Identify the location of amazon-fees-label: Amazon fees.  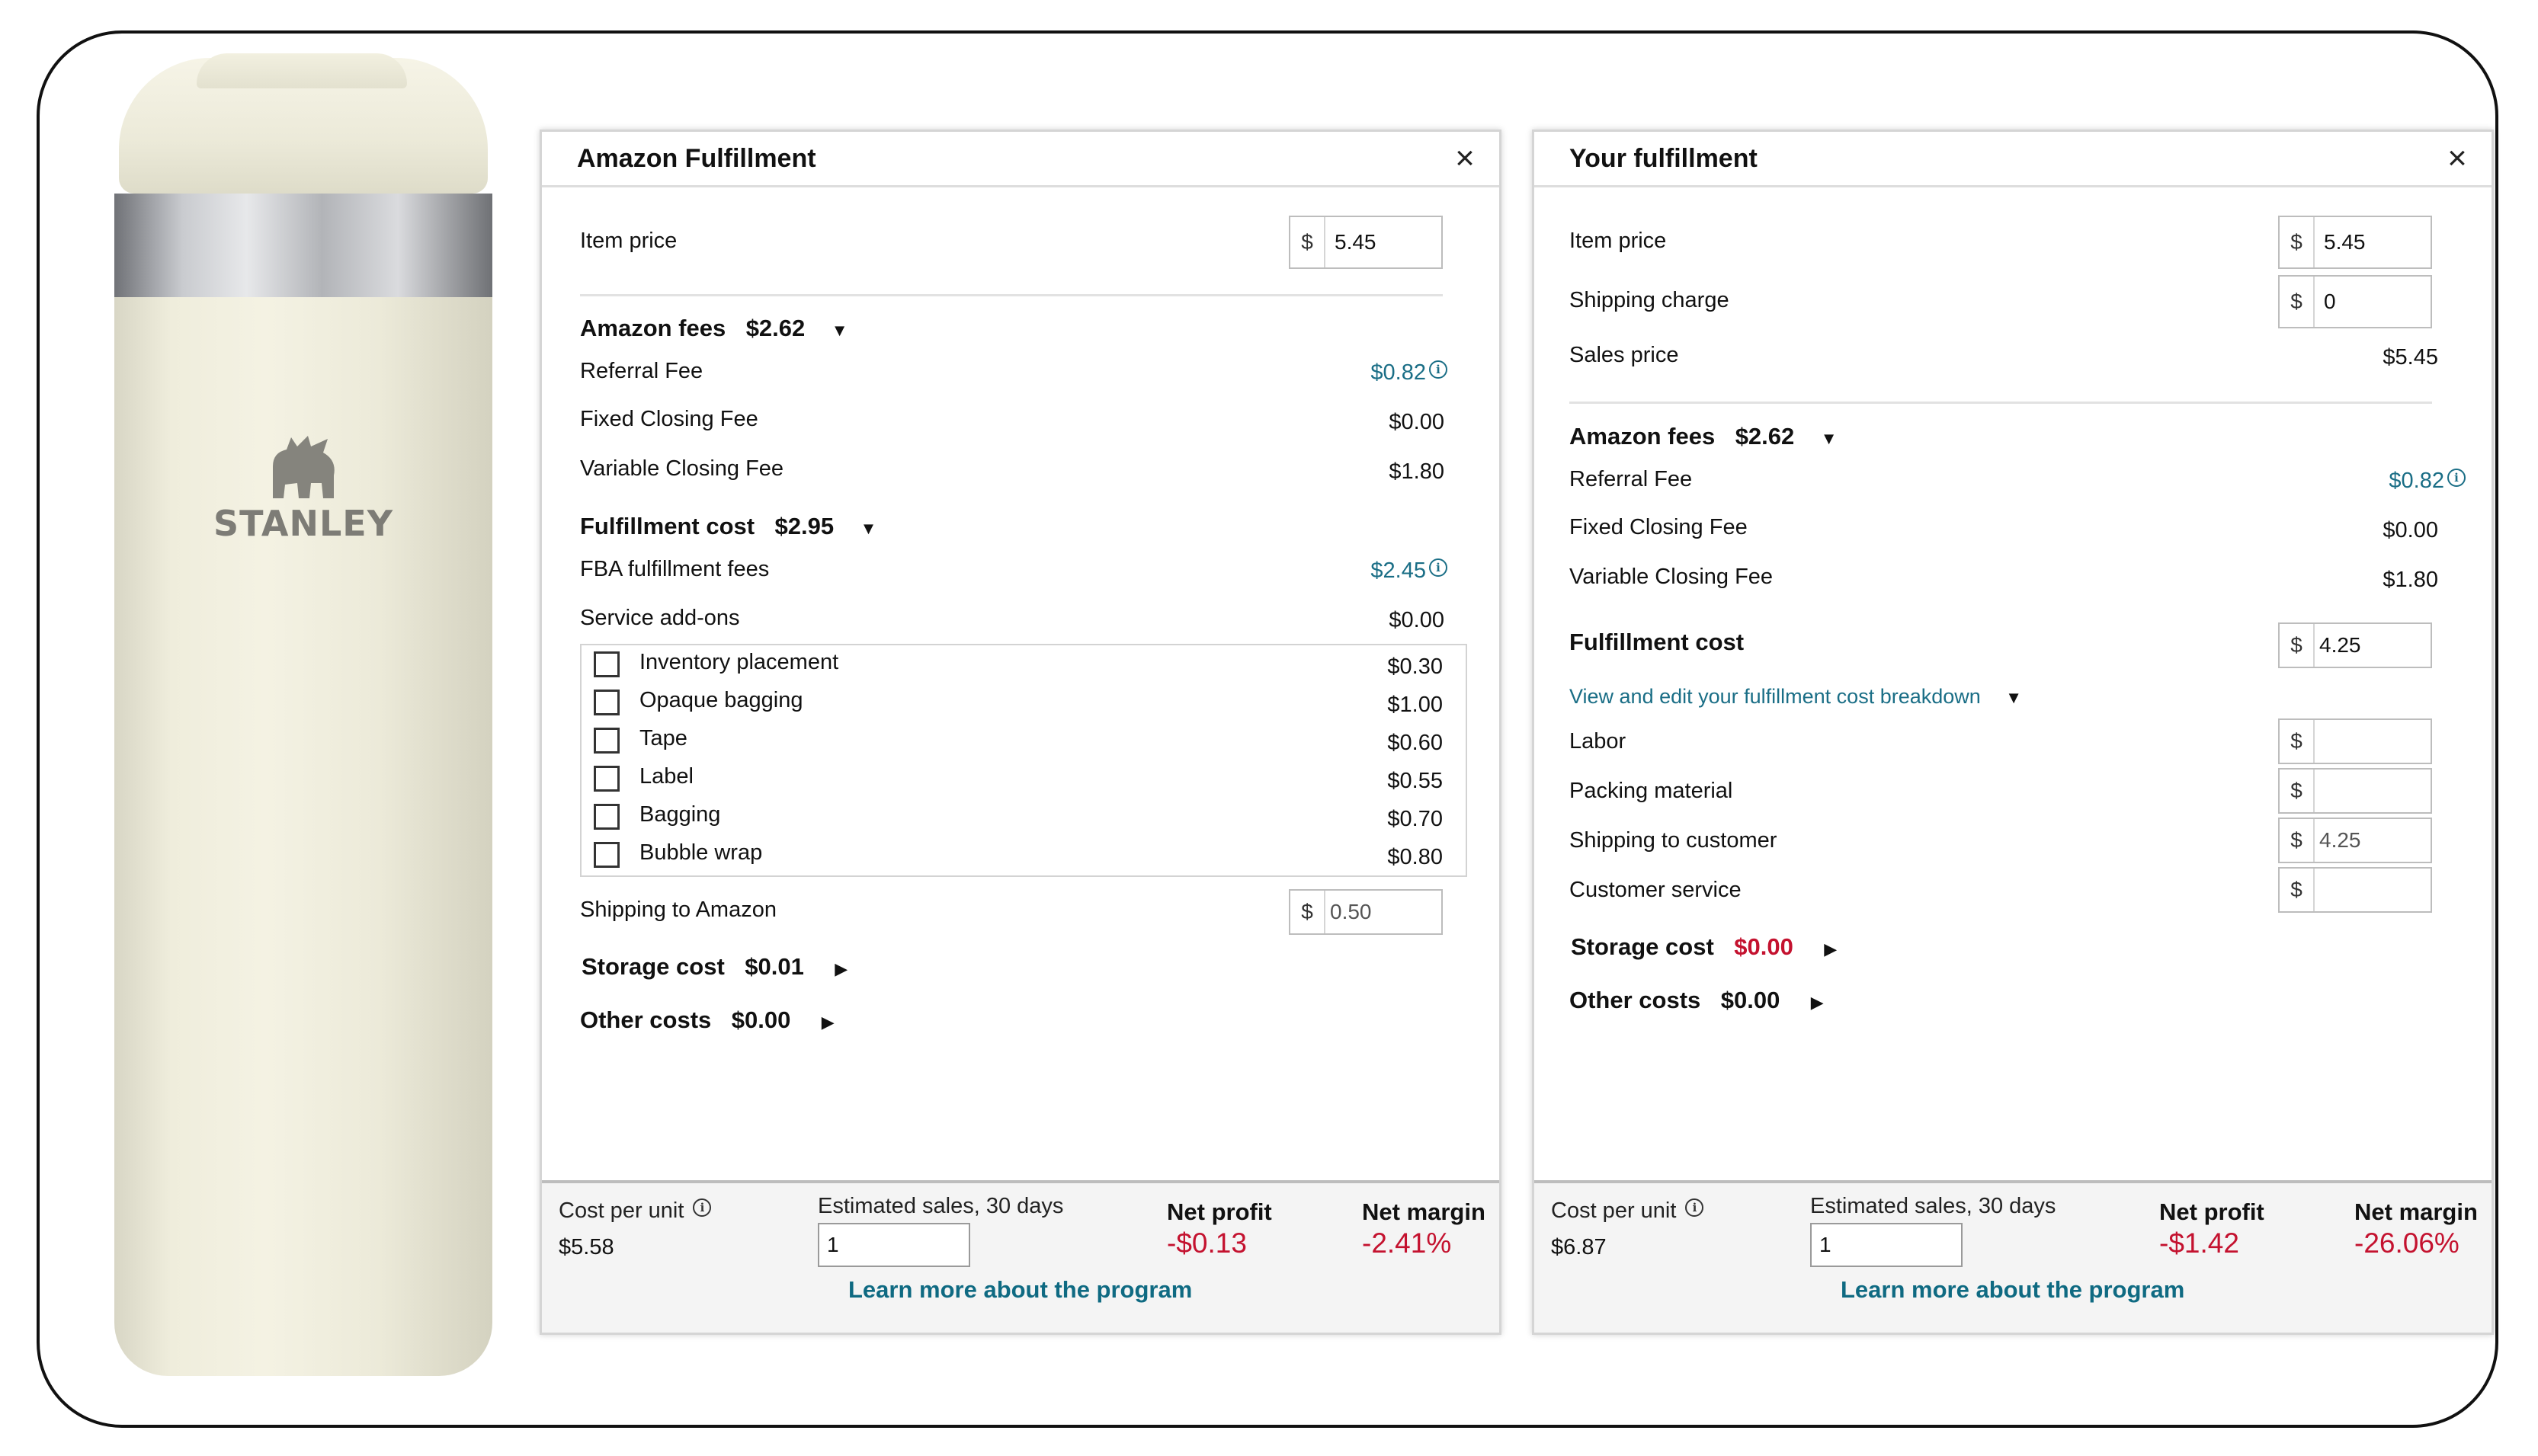
(1642, 436).